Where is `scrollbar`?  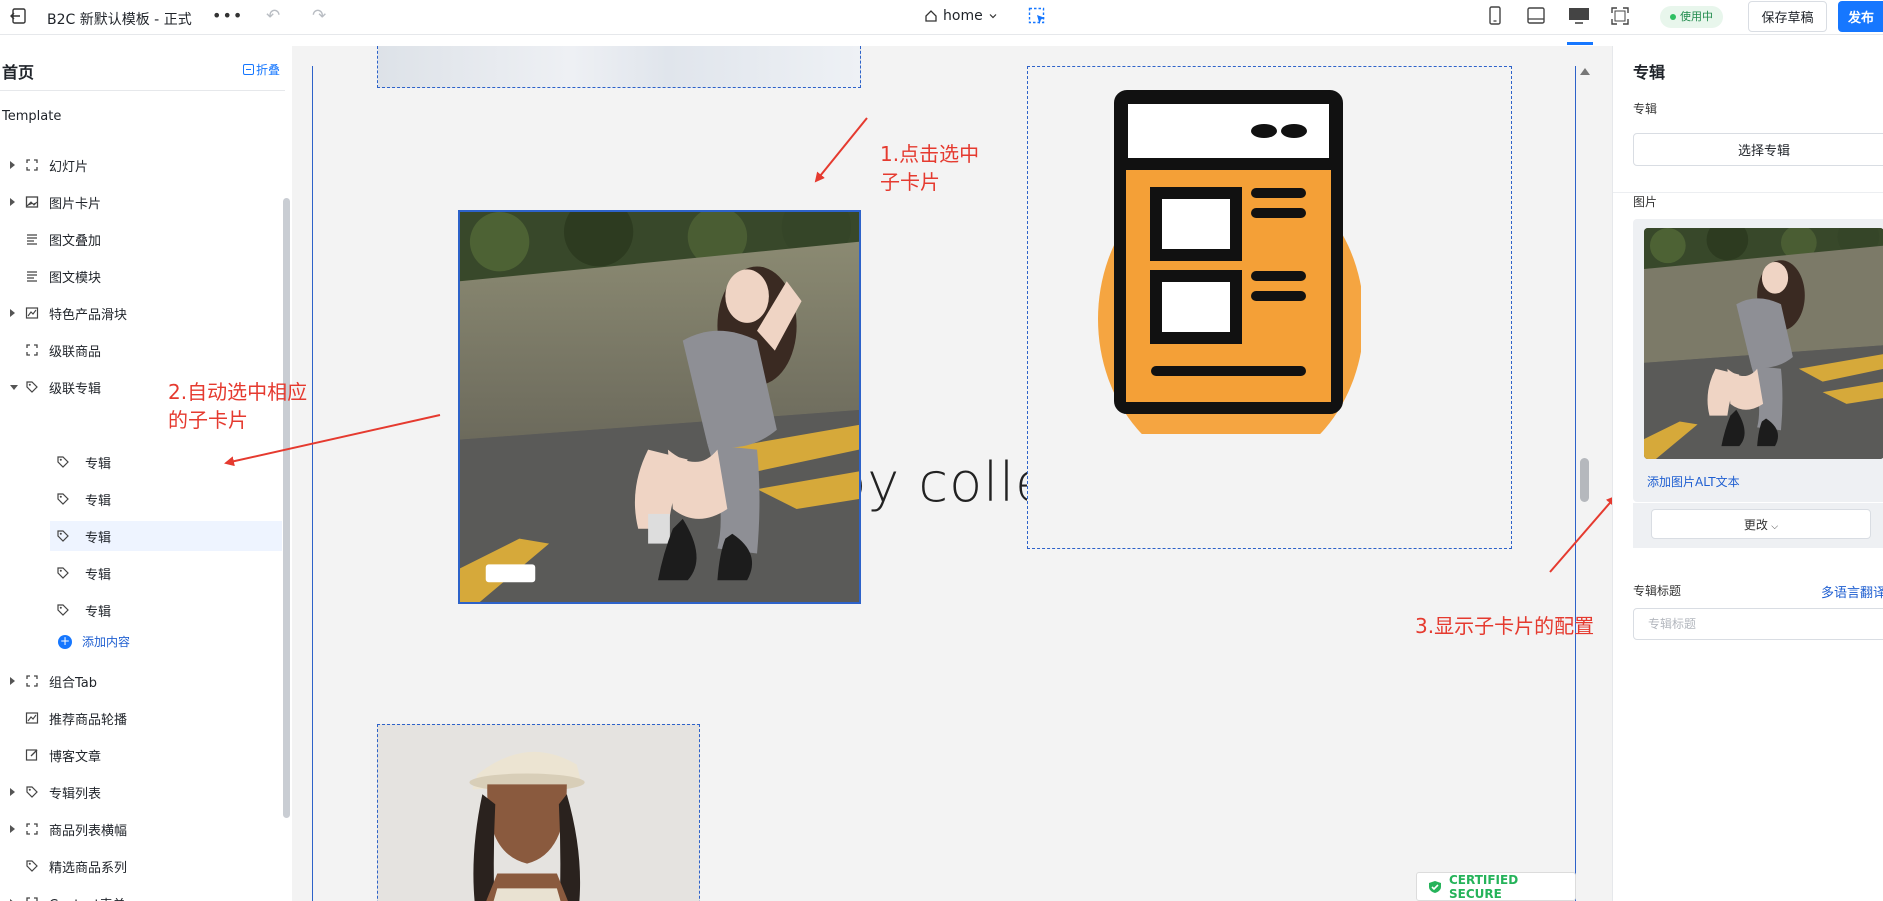 scrollbar is located at coordinates (286, 508).